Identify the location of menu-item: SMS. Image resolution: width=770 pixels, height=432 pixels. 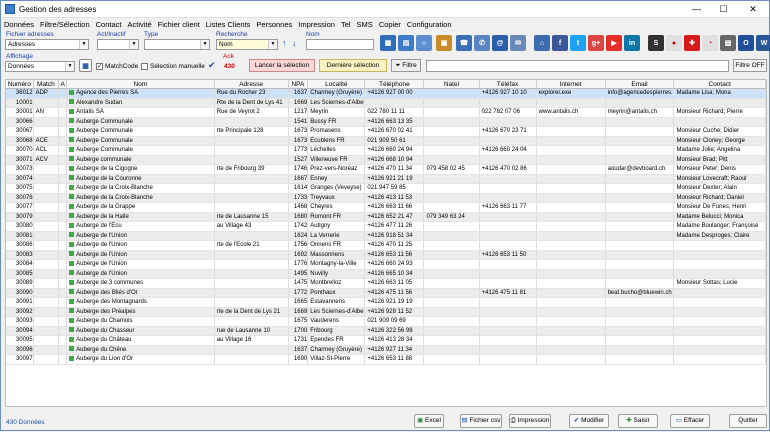
(365, 24).